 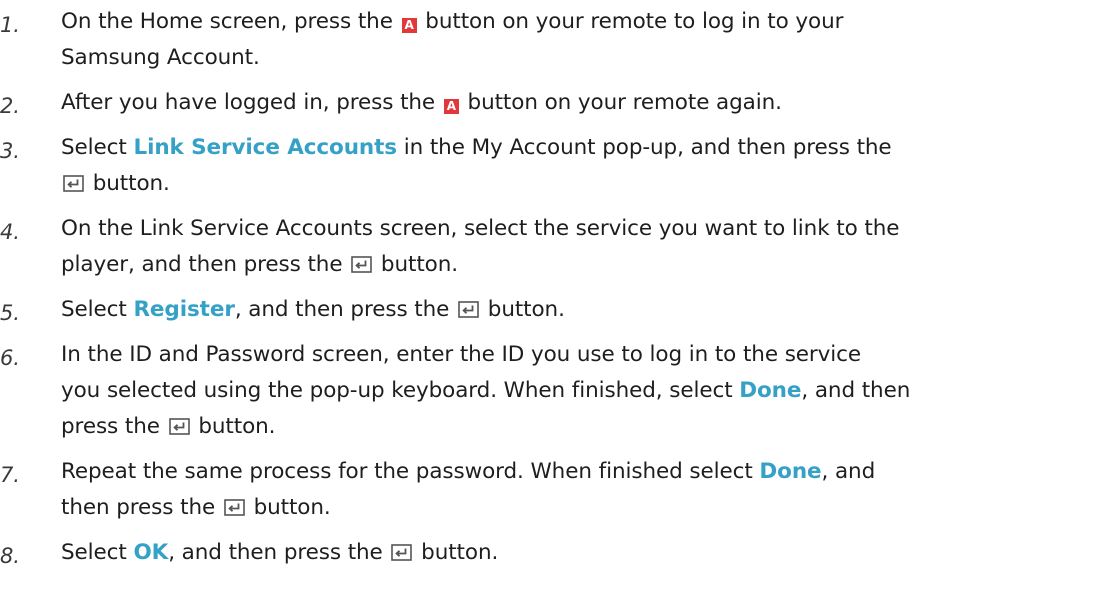 I want to click on step-number: 4., so click(x=10, y=232).